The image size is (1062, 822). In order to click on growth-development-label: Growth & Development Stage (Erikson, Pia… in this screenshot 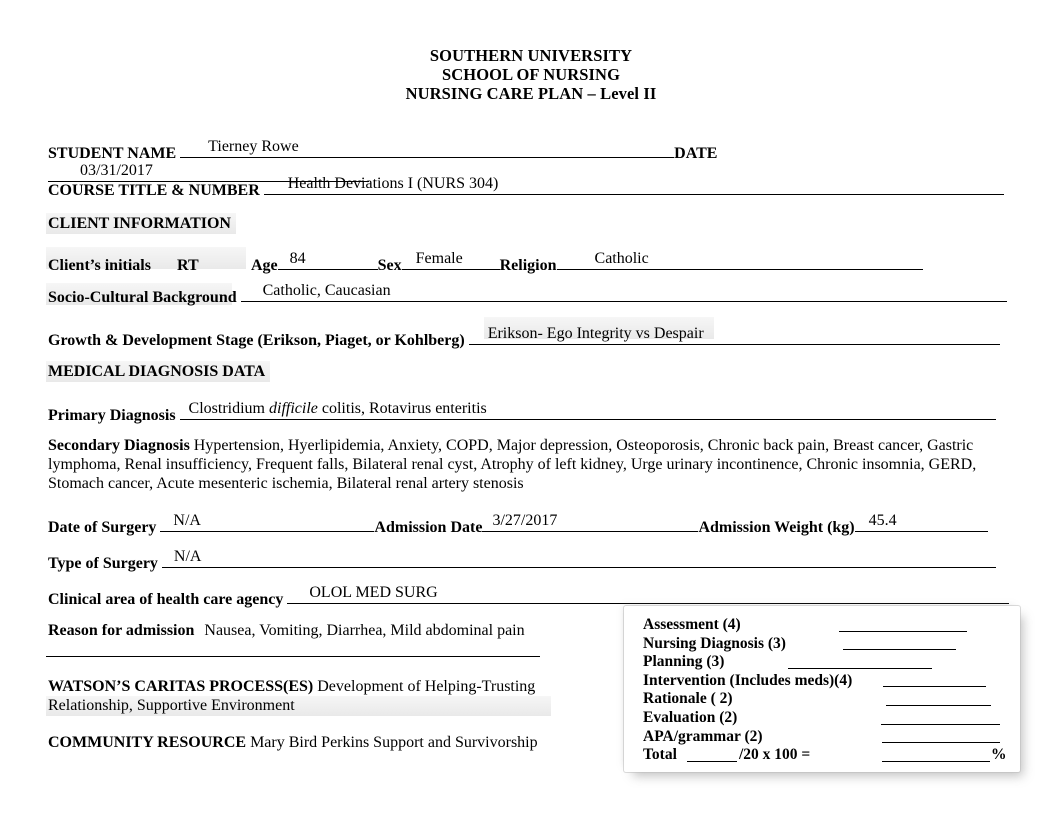, I will do `click(256, 340)`.